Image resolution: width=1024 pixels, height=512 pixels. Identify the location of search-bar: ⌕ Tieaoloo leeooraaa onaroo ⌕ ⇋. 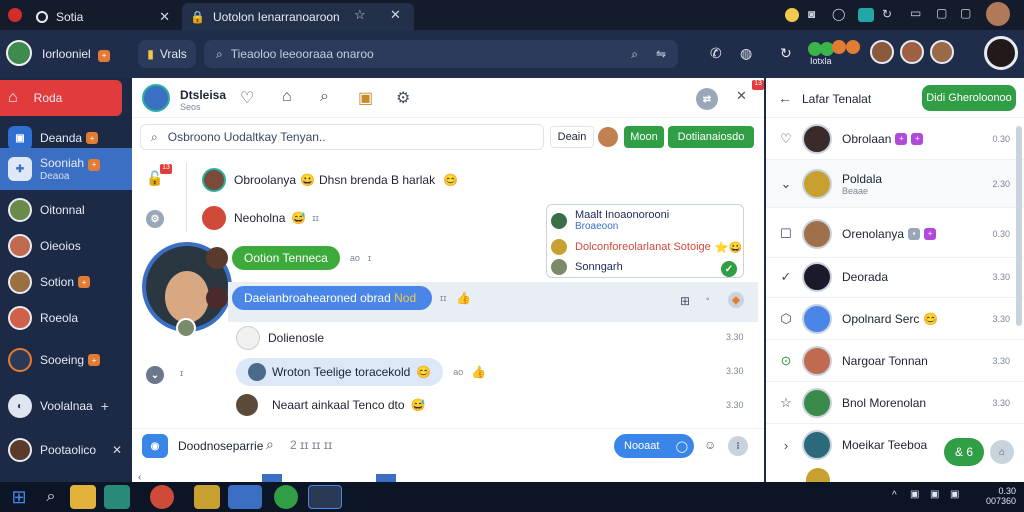
(441, 54).